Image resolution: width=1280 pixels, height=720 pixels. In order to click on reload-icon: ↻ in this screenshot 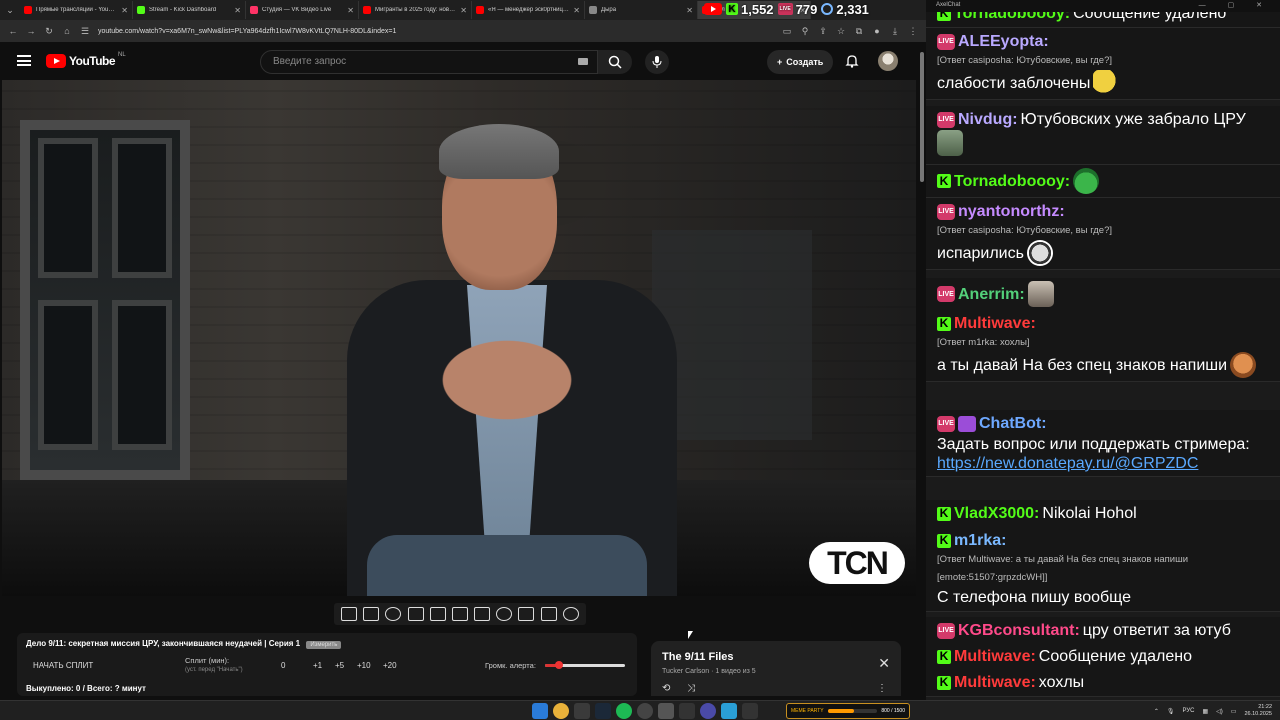, I will do `click(49, 31)`.